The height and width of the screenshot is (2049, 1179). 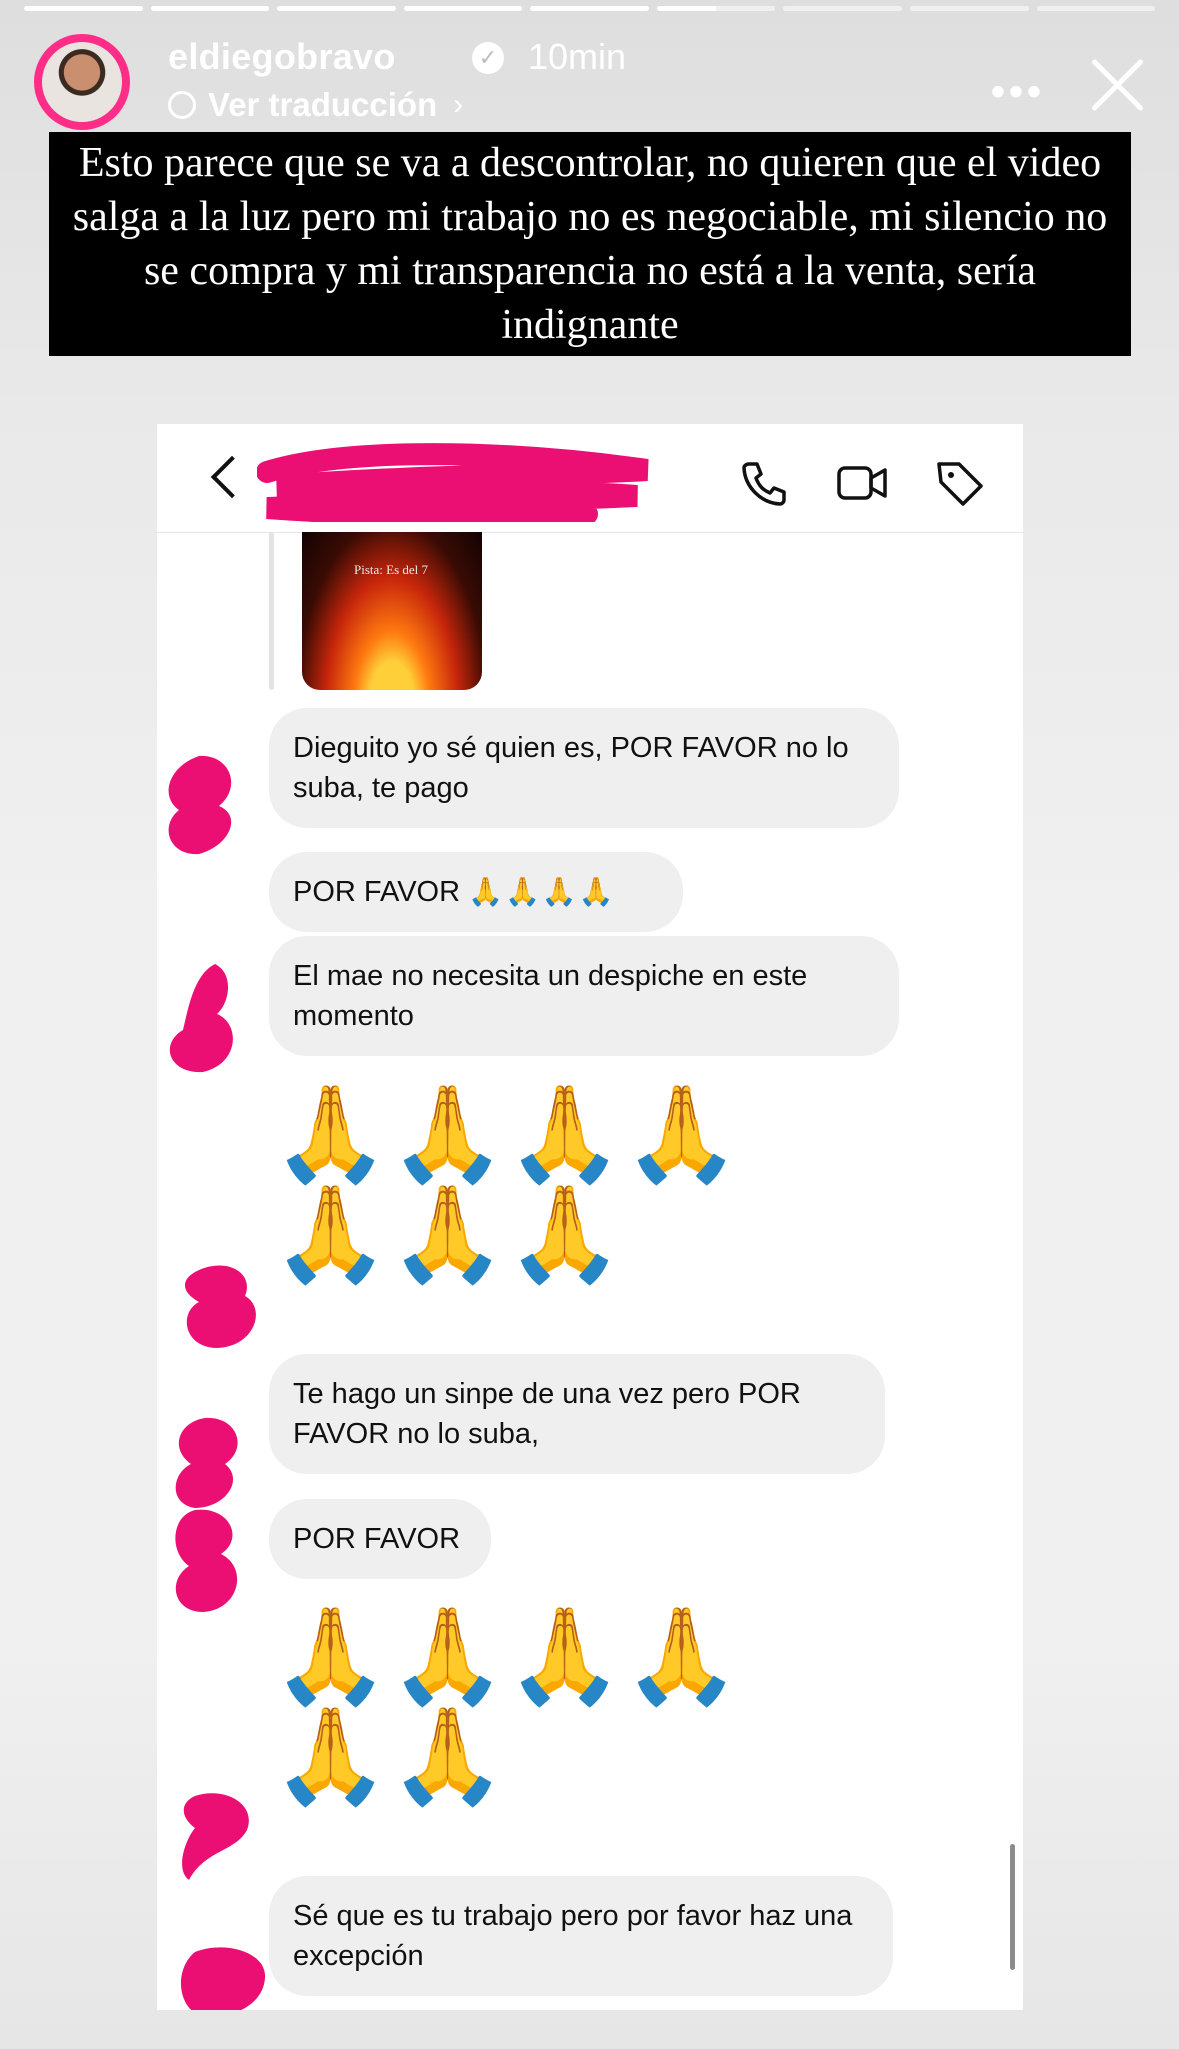 I want to click on phone-icon, so click(x=764, y=483).